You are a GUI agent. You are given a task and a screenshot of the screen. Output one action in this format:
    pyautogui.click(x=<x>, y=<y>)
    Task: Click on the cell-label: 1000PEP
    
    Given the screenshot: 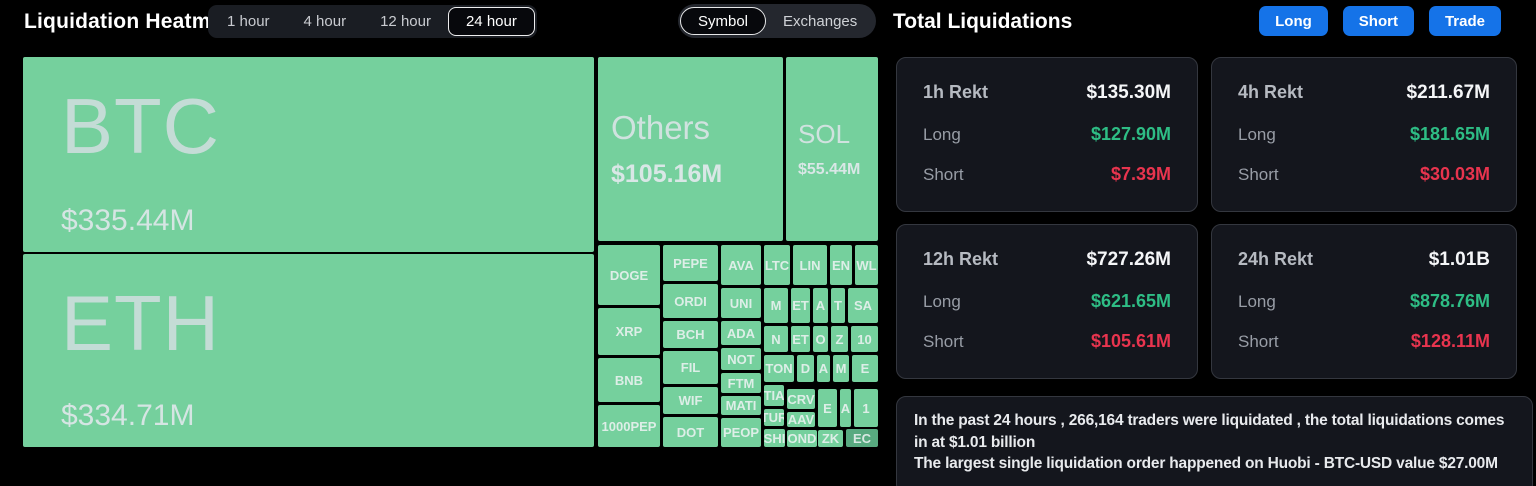 What is the action you would take?
    pyautogui.click(x=629, y=426)
    